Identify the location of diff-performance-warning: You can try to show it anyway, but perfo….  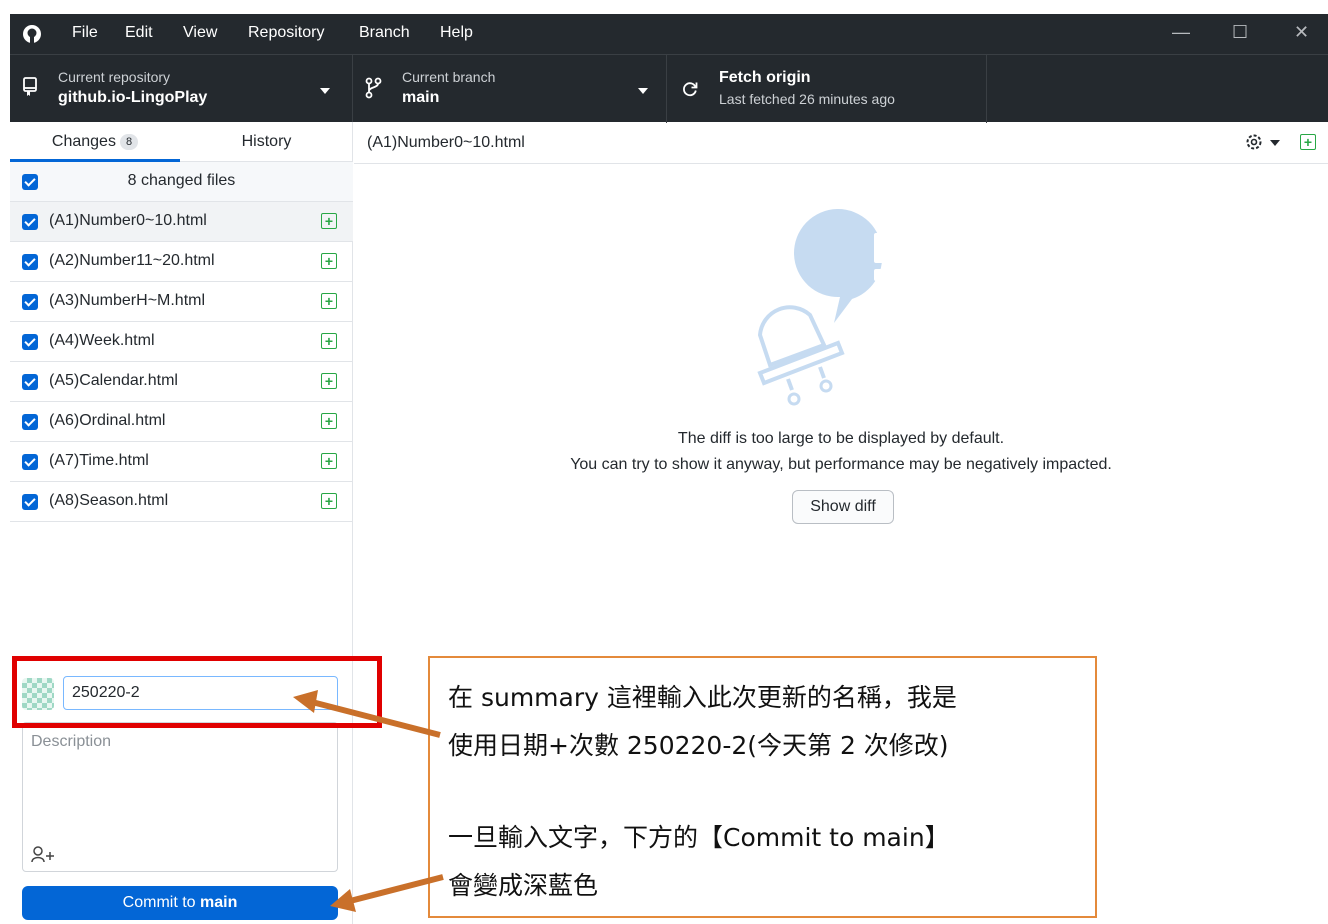
(841, 464).